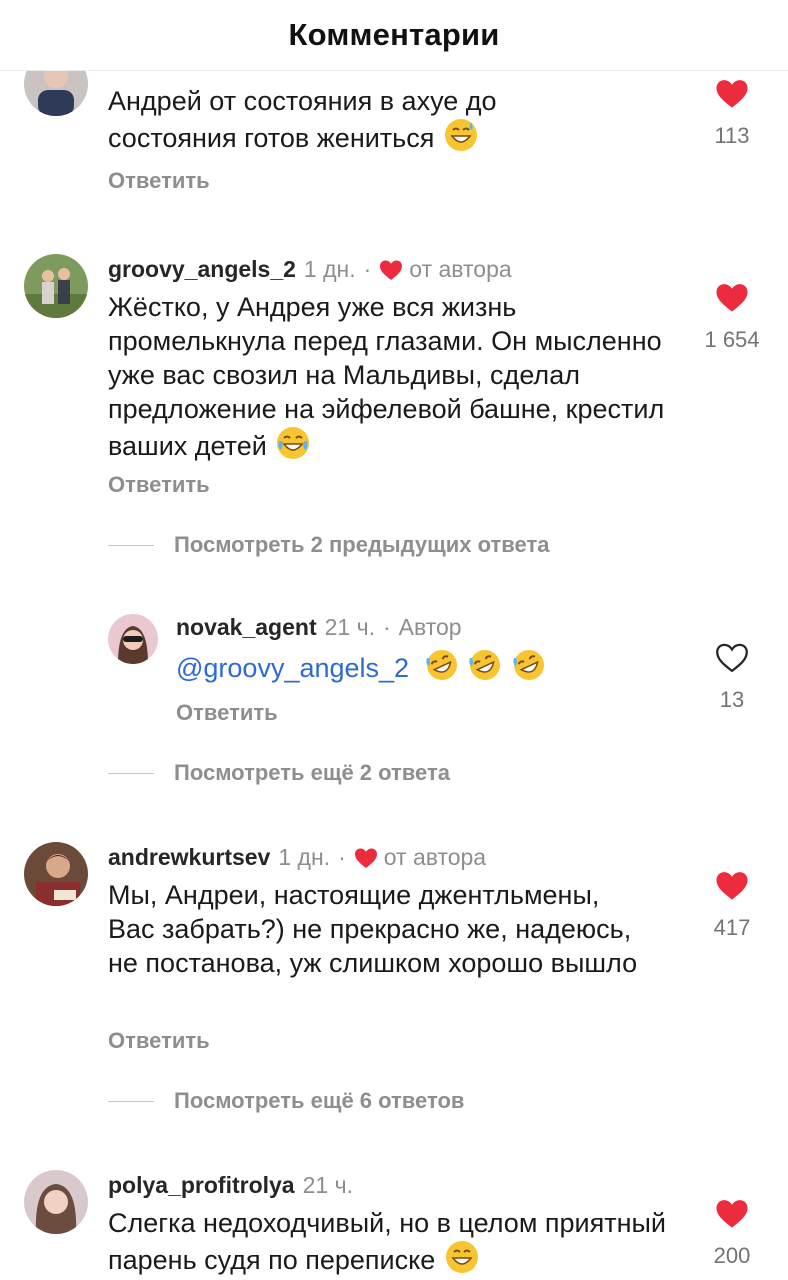  Describe the element at coordinates (732, 339) in the screenshot. I see `like-count: 1 654` at that location.